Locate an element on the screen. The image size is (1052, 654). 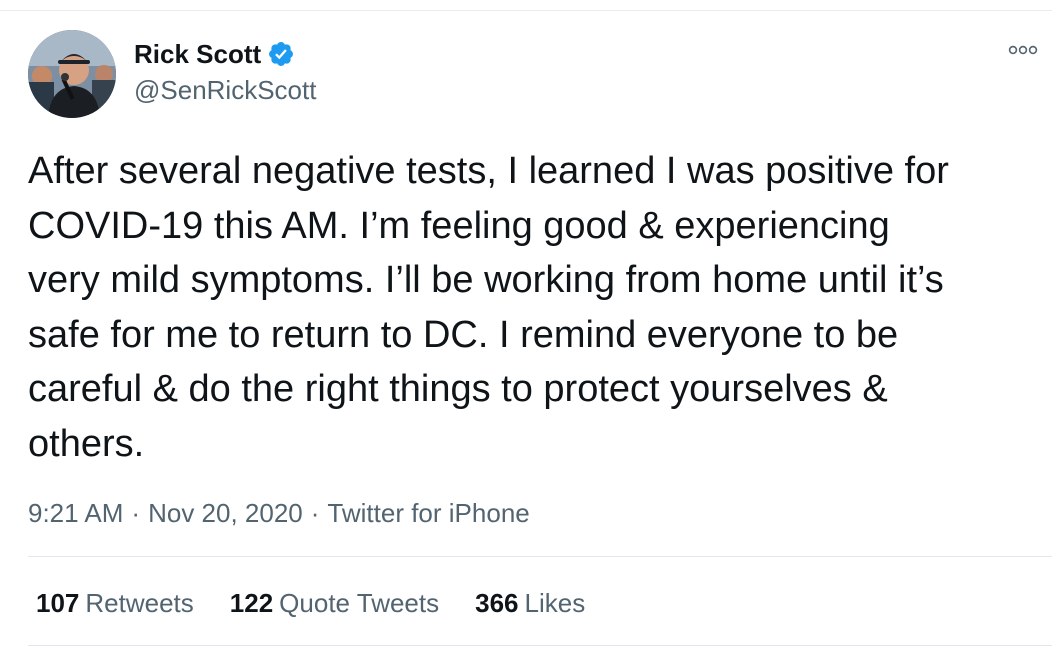
retweets-count: 107 is located at coordinates (58, 603).